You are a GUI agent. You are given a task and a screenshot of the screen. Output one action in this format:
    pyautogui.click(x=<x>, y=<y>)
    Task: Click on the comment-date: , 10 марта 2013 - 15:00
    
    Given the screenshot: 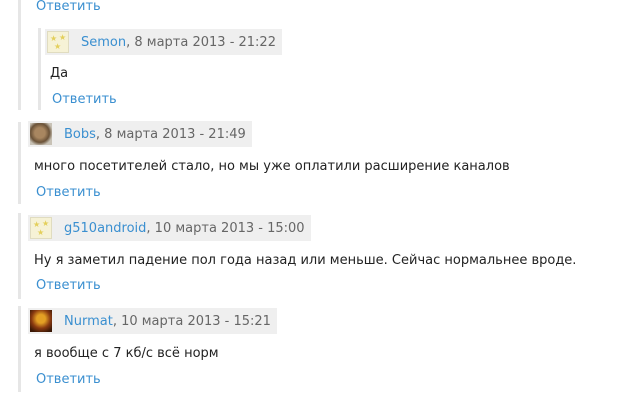 What is the action you would take?
    pyautogui.click(x=225, y=228)
    